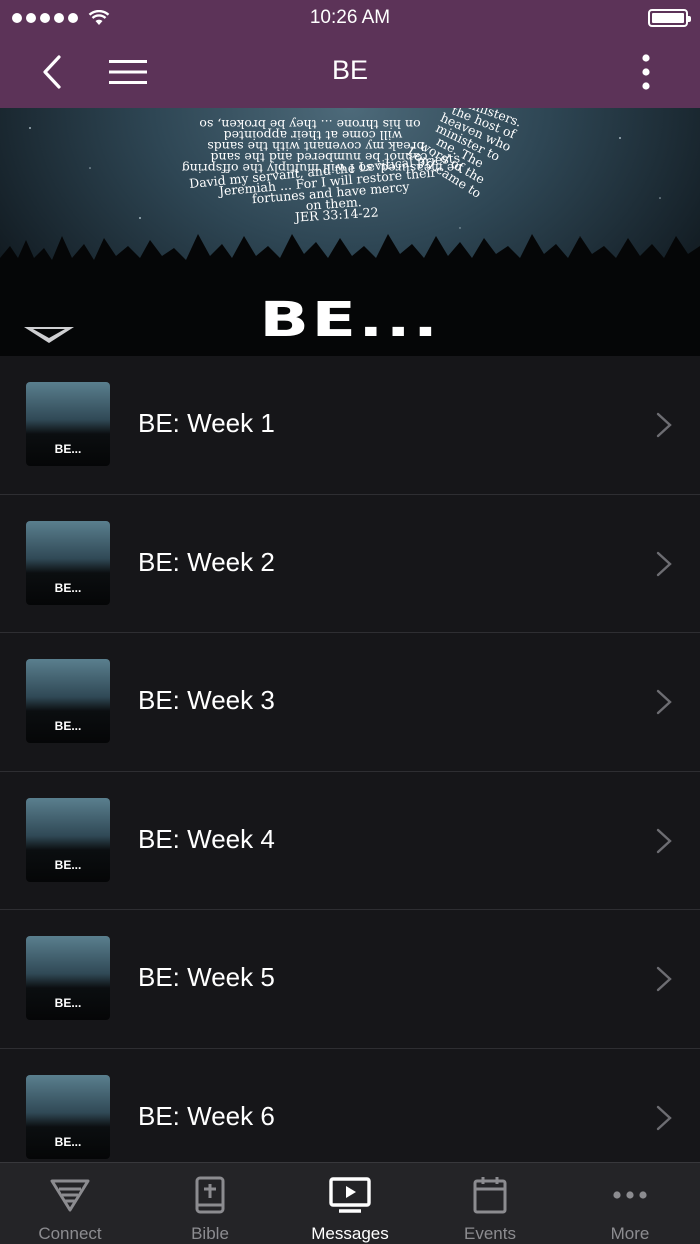 The image size is (700, 1244). What do you see at coordinates (350, 425) in the screenshot?
I see `list-item: BE... BE: Week 1` at bounding box center [350, 425].